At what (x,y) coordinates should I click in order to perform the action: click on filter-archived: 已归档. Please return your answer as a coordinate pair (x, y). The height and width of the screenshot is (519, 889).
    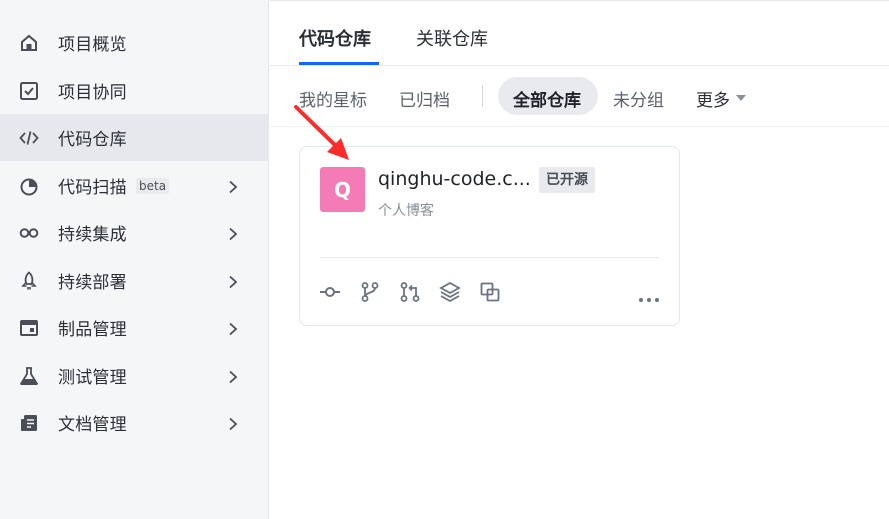
    Looking at the image, I should click on (424, 98).